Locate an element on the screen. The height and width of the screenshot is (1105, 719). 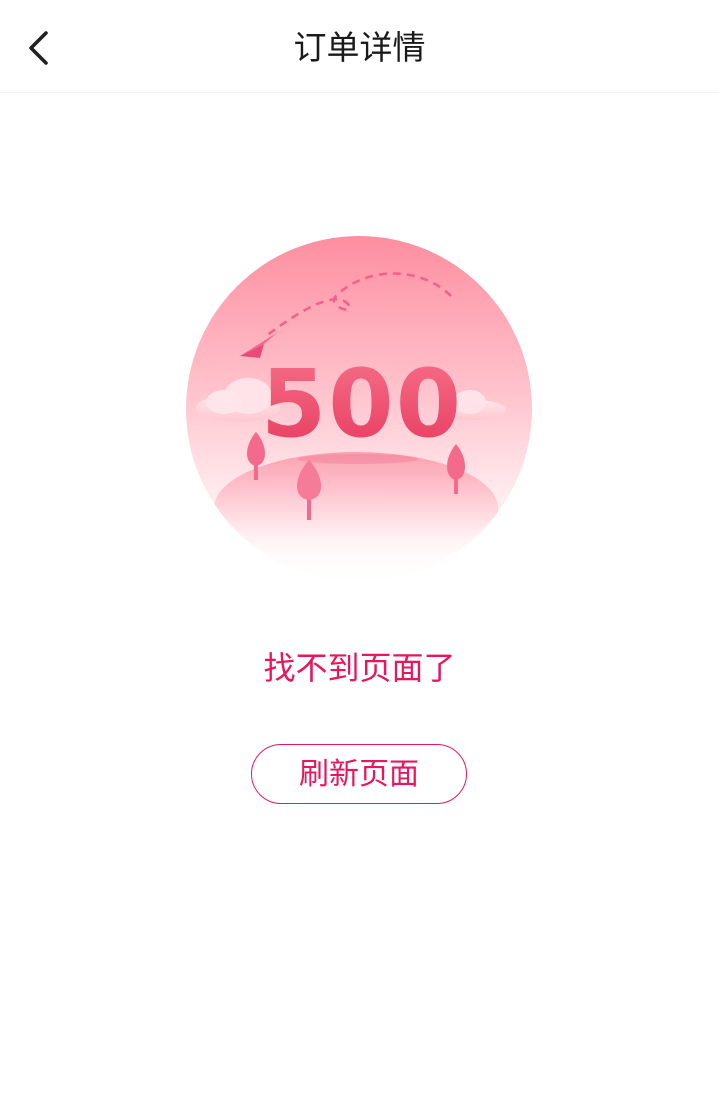
error-message: 找不到页面了 is located at coordinates (359, 668).